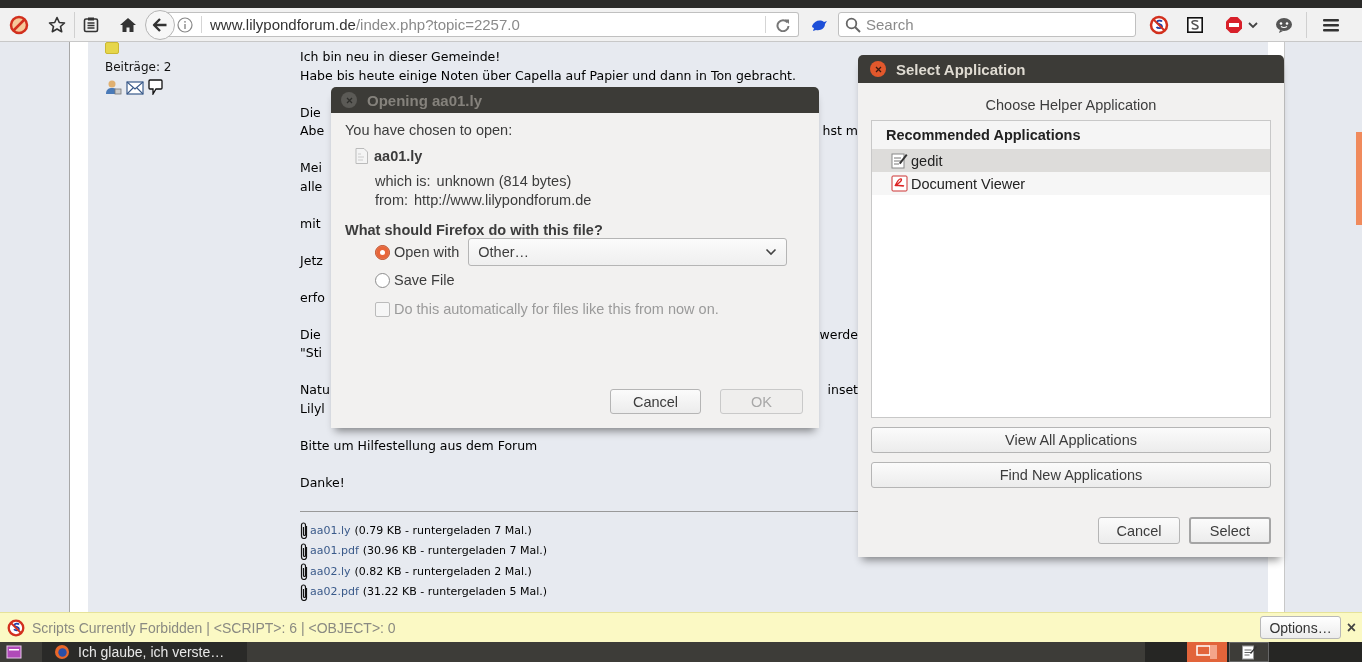 This screenshot has height=662, width=1362. I want to click on dialog-title: Select Application, so click(961, 69).